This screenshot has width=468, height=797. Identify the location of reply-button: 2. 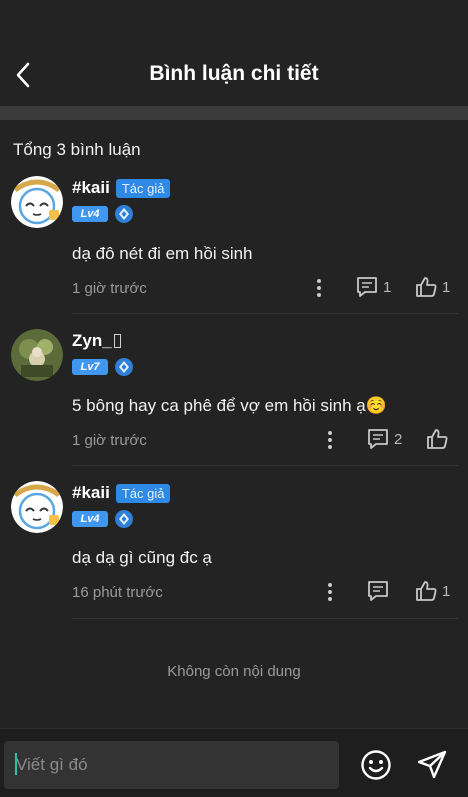
(384, 439).